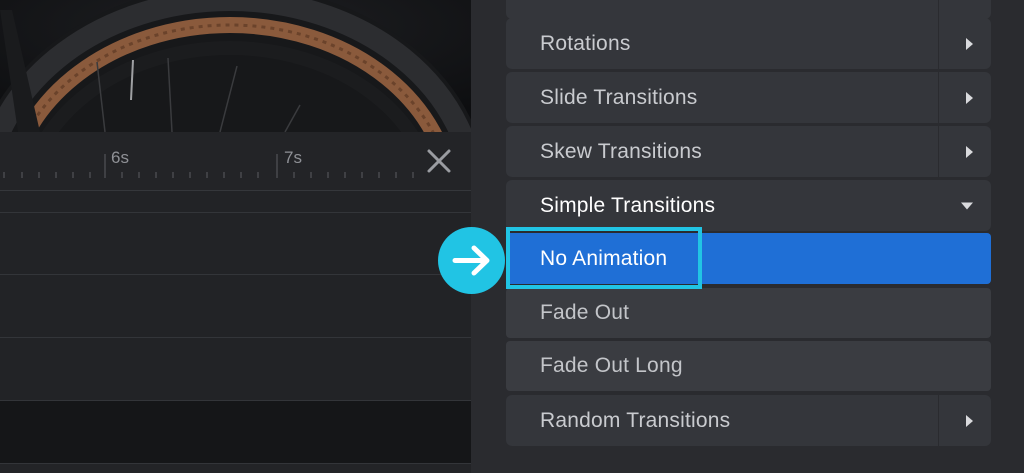 The height and width of the screenshot is (473, 1024). Describe the element at coordinates (748, 313) in the screenshot. I see `menu-item-fade-out: Fade Out` at that location.